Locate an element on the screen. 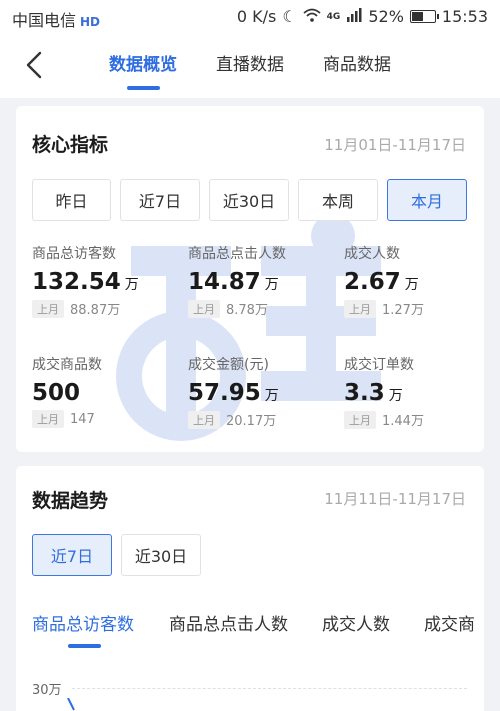 This screenshot has height=711, width=500. metric-value: 2.67 万 is located at coordinates (414, 282).